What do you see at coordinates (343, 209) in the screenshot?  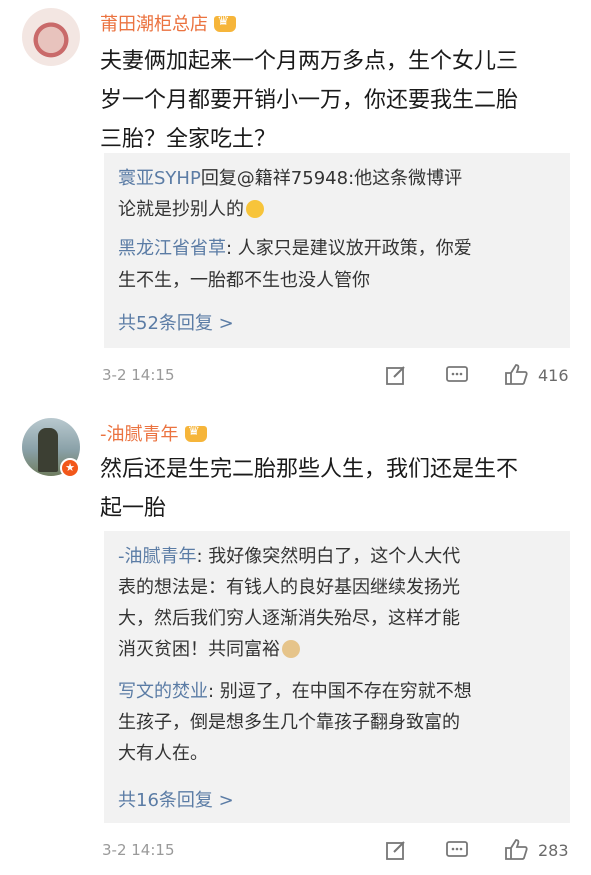 I see `reply-1-cont: 论就是抄别人的` at bounding box center [343, 209].